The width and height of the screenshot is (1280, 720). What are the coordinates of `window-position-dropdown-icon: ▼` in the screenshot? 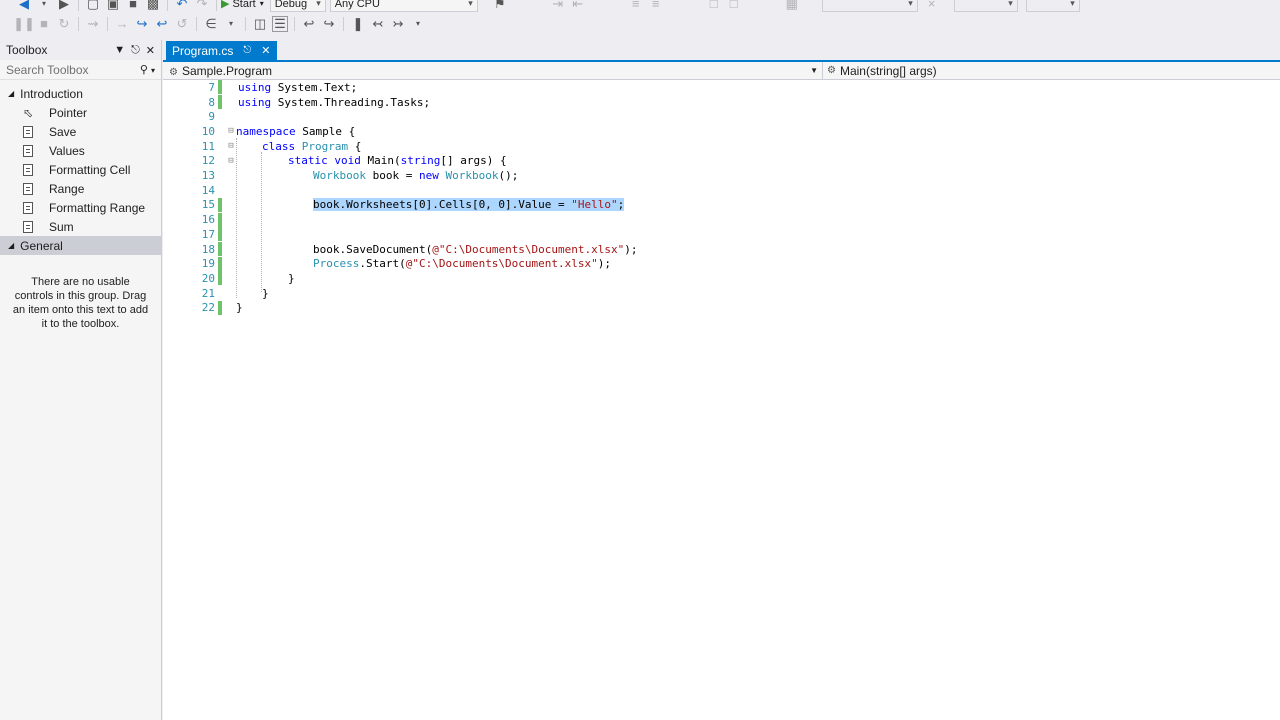 It's located at (119, 50).